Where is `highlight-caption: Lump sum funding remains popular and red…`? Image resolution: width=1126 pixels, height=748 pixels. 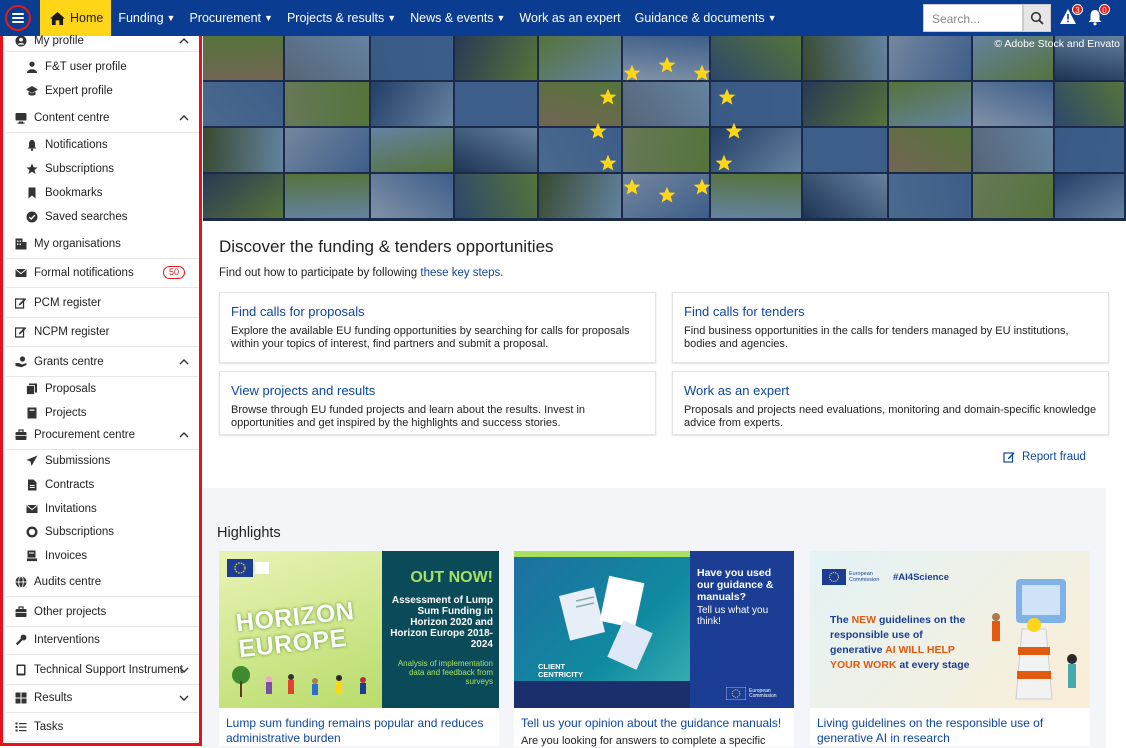 highlight-caption: Lump sum funding remains popular and red… is located at coordinates (359, 727).